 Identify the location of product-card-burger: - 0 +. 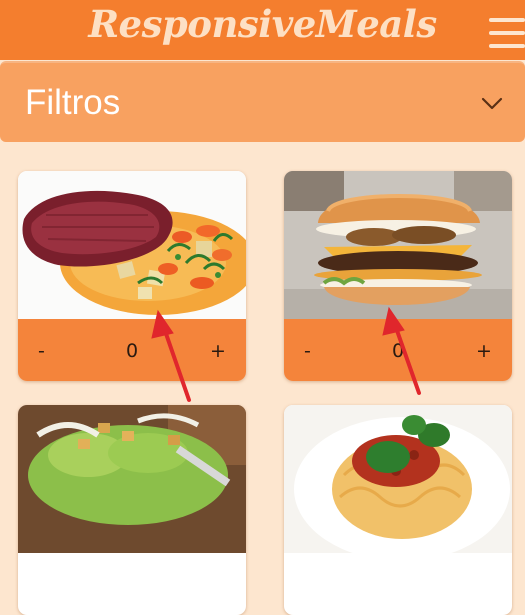
(398, 276).